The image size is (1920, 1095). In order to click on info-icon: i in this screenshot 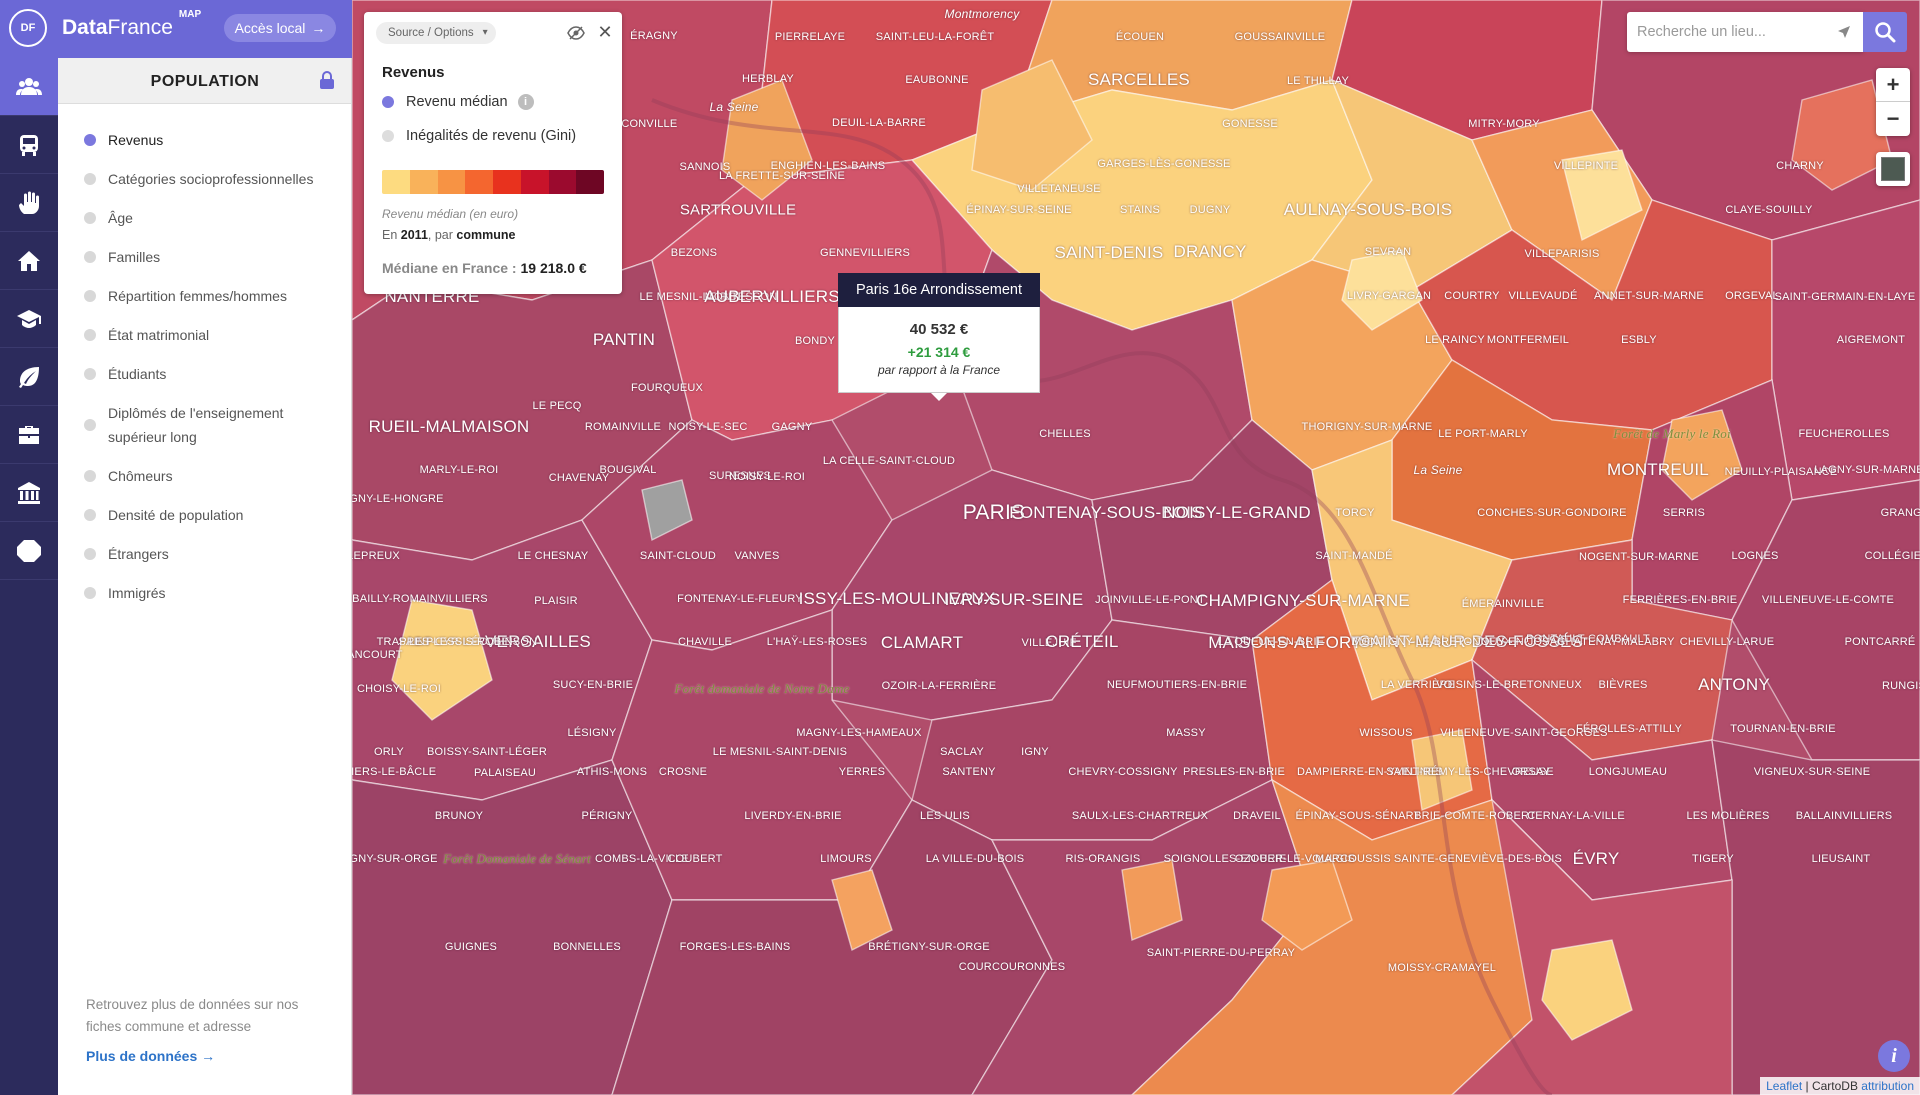, I will do `click(525, 102)`.